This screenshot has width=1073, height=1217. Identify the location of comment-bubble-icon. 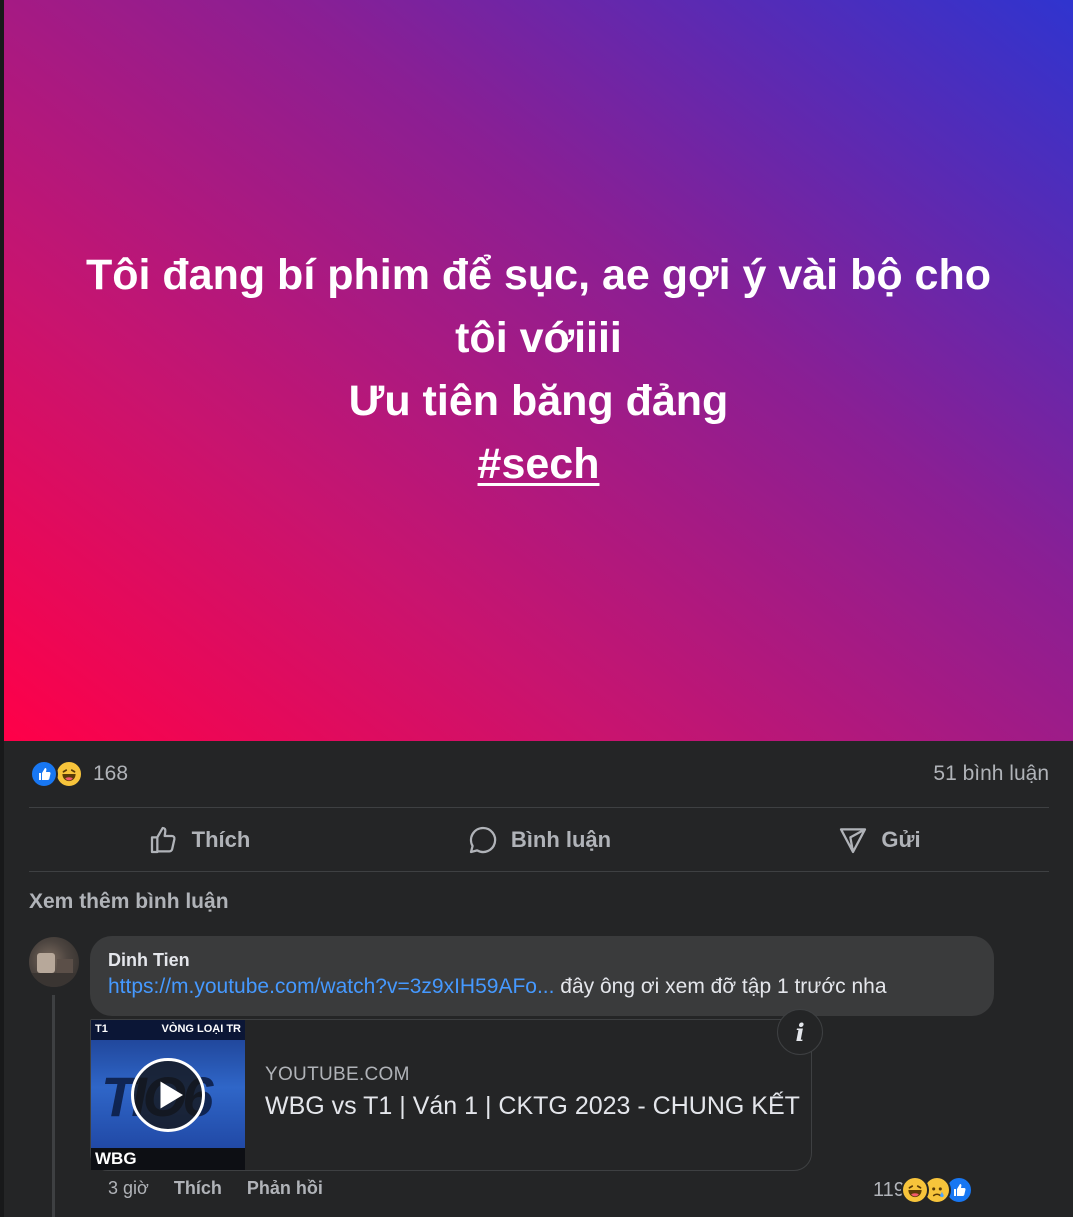
(483, 839).